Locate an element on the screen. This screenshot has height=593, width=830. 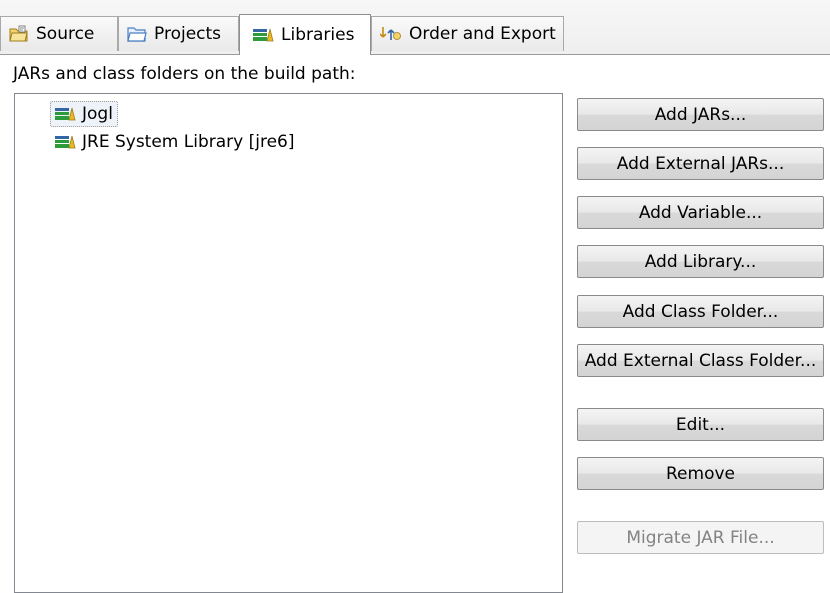
projects-folder-icon is located at coordinates (137, 34).